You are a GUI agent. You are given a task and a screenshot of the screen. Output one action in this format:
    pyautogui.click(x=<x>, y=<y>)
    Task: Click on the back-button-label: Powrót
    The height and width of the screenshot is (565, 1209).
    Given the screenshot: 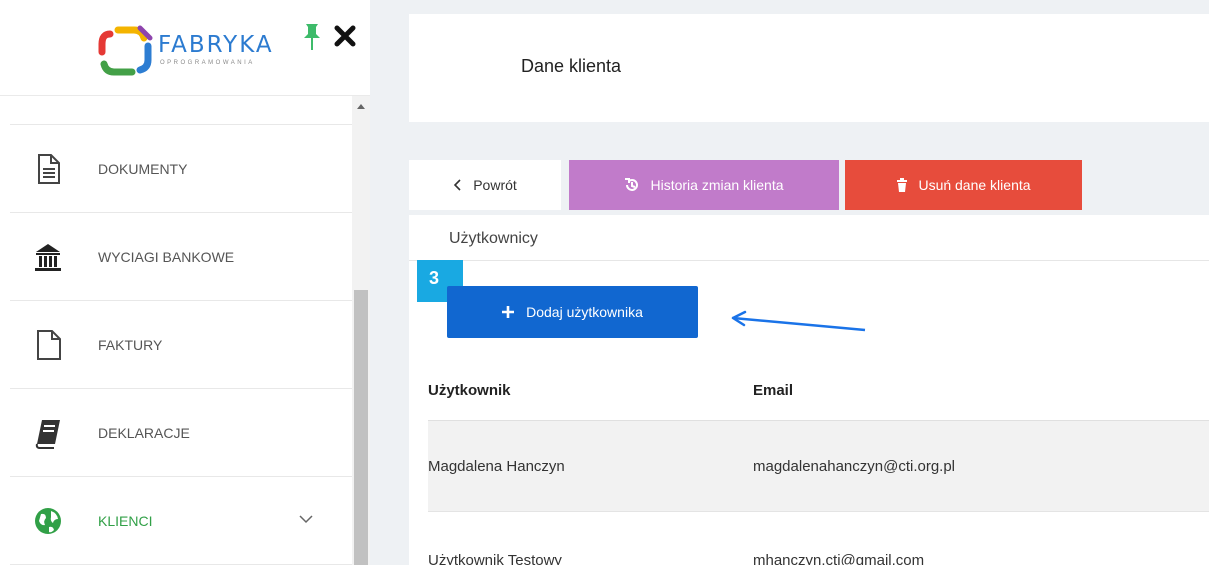 What is the action you would take?
    pyautogui.click(x=495, y=185)
    